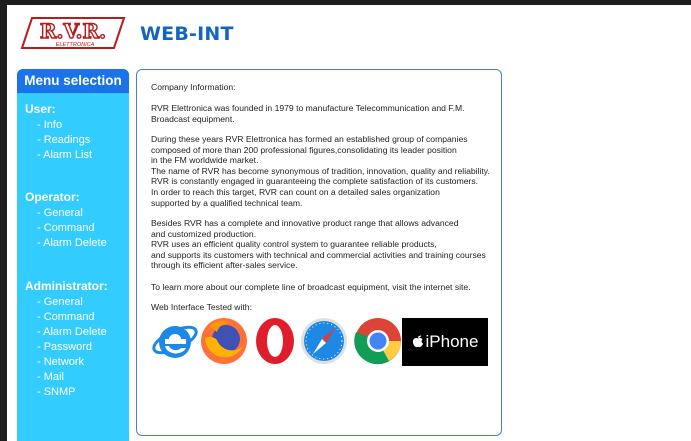 Image resolution: width=691 pixels, height=441 pixels. I want to click on sidebar-item-operator-general: - General, so click(60, 213).